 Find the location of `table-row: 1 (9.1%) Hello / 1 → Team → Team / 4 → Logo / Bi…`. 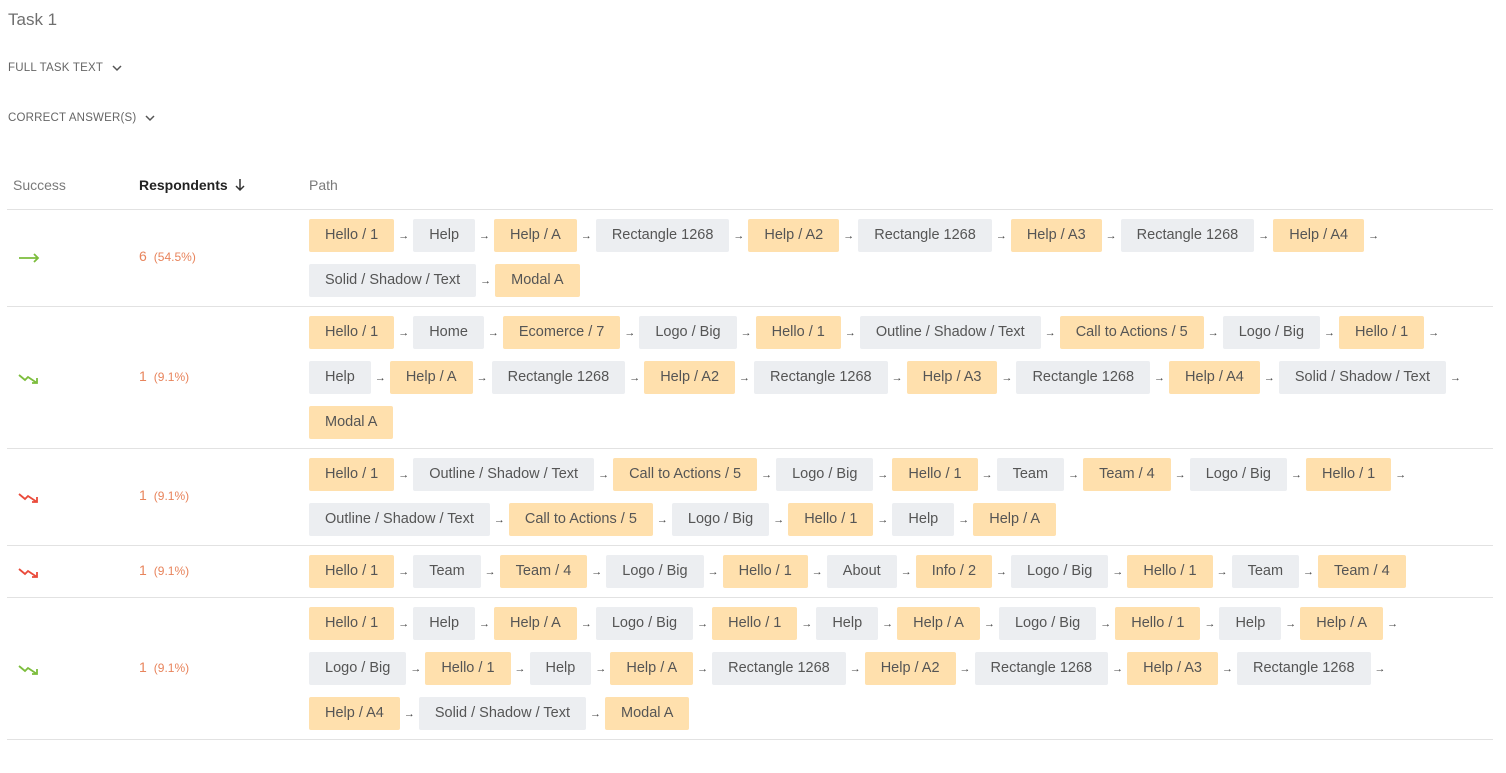

table-row: 1 (9.1%) Hello / 1 → Team → Team / 4 → Logo / Bi… is located at coordinates (750, 572).